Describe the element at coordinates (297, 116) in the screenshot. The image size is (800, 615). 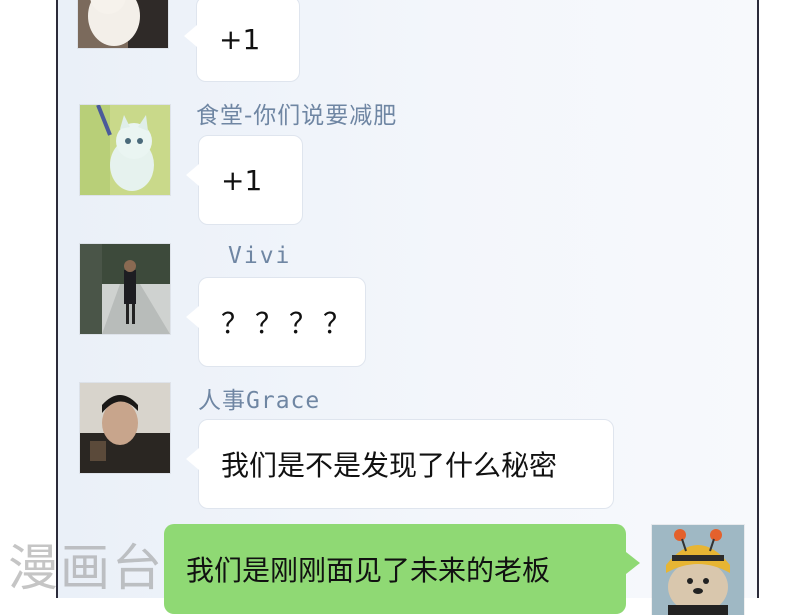
I see `sender-name: 食堂-你们说要减肥` at that location.